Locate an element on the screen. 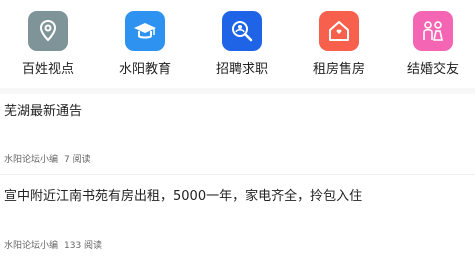 This screenshot has height=260, width=475. post-meta: 水阳论坛小编 7 阅读 is located at coordinates (47, 158).